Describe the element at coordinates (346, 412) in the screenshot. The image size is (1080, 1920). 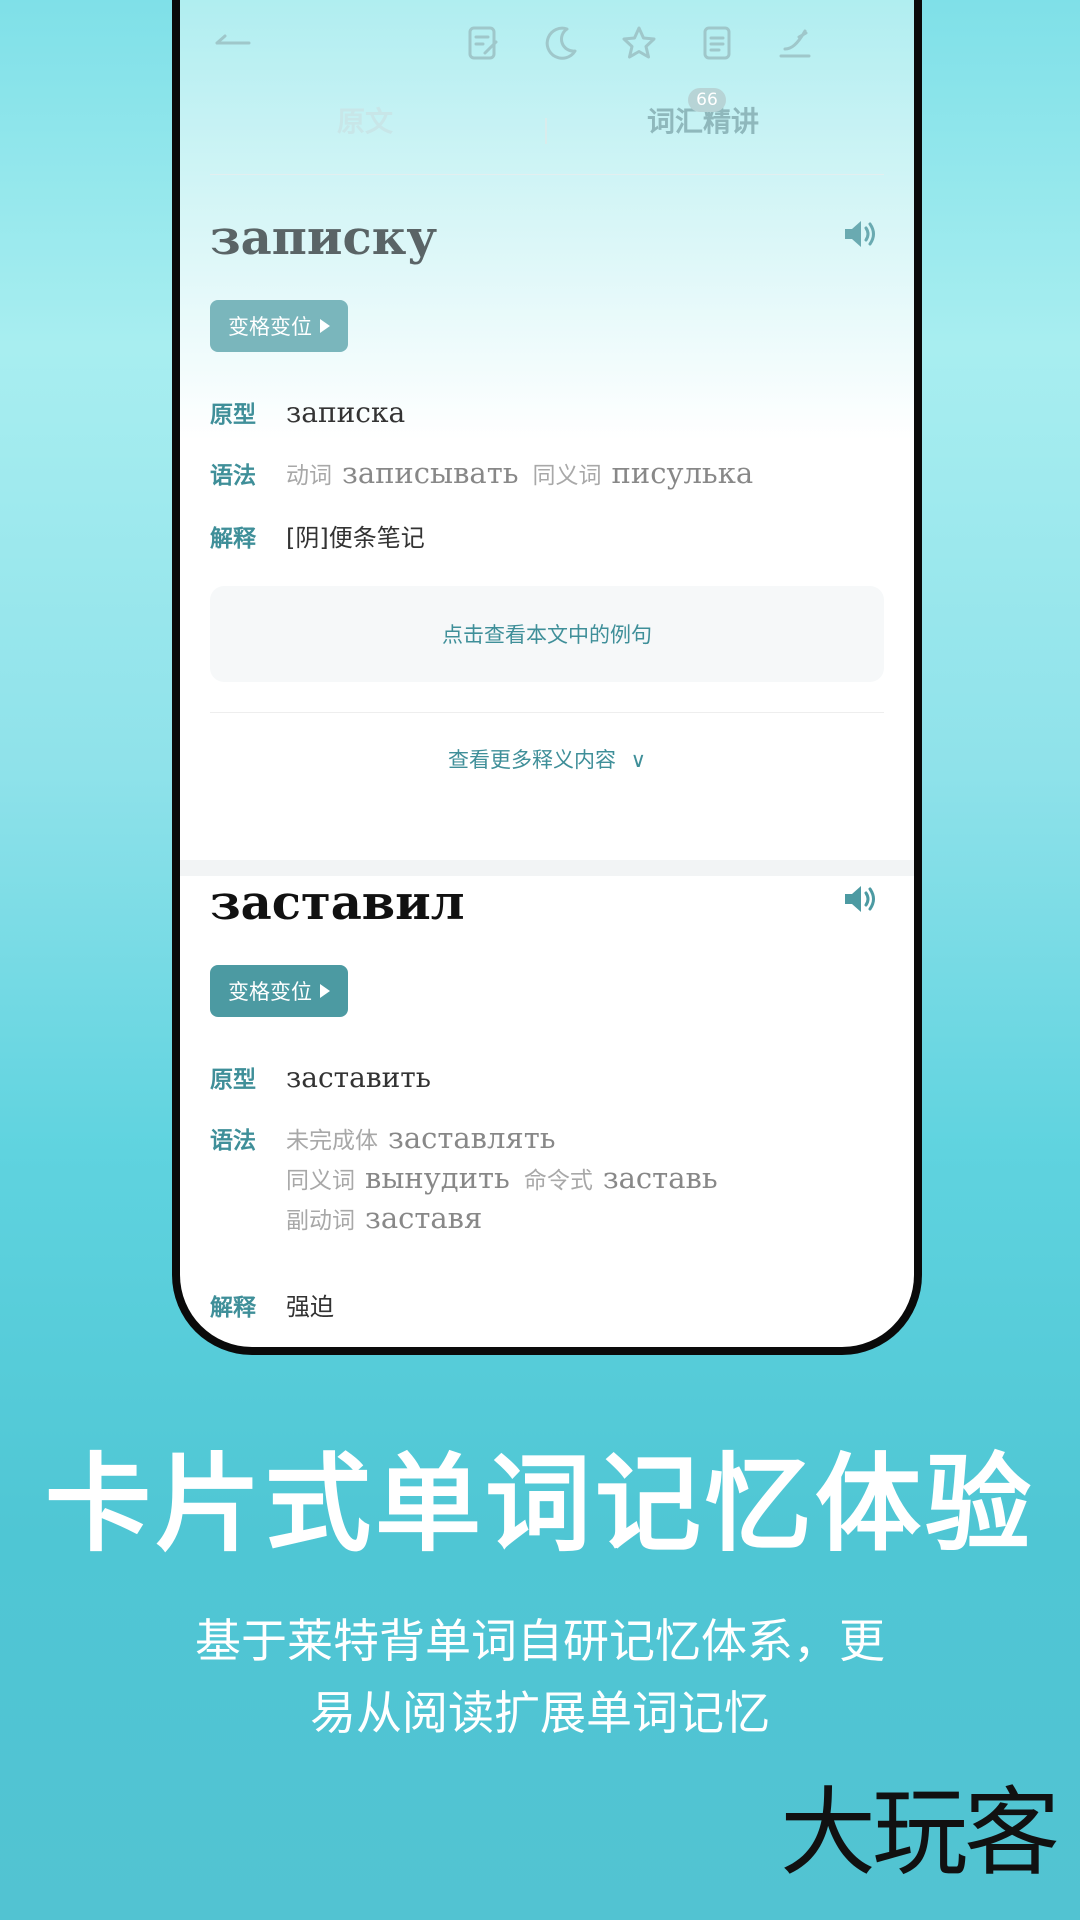
I see `base-form-value: записка` at that location.